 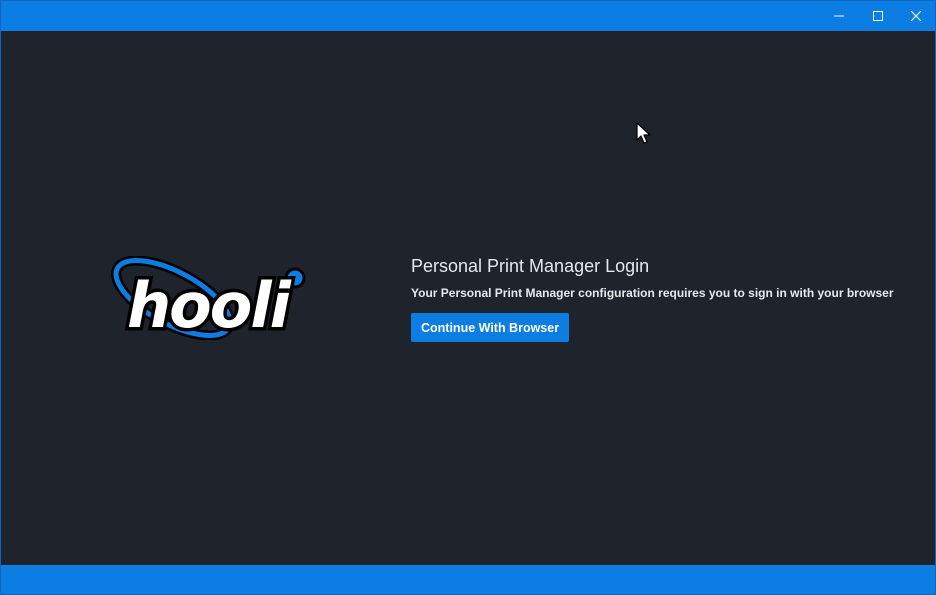 I want to click on continue-with-browser-button: Continue With Browser, so click(x=490, y=327).